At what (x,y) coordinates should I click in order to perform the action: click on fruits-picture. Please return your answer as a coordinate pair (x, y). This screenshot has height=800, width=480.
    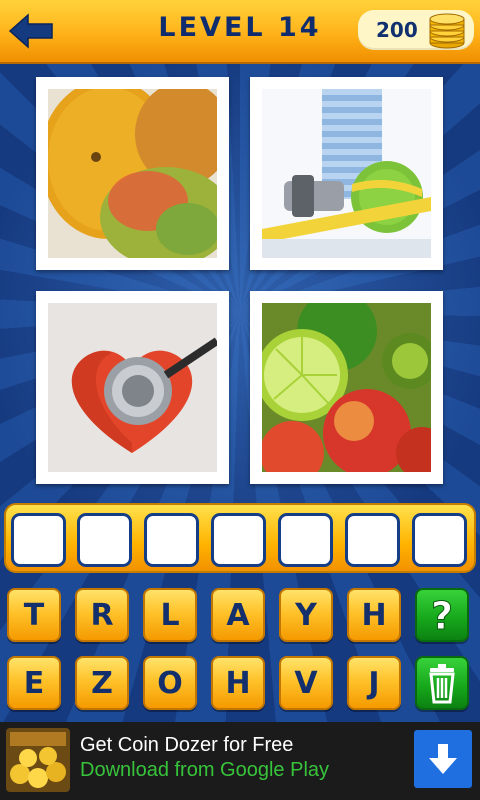
    Looking at the image, I should click on (346, 387).